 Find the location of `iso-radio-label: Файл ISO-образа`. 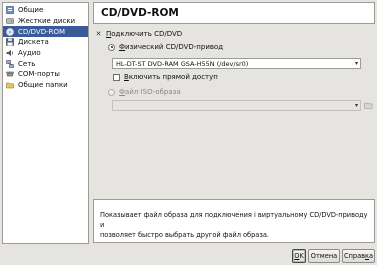

iso-radio-label: Файл ISO-образа is located at coordinates (150, 92).